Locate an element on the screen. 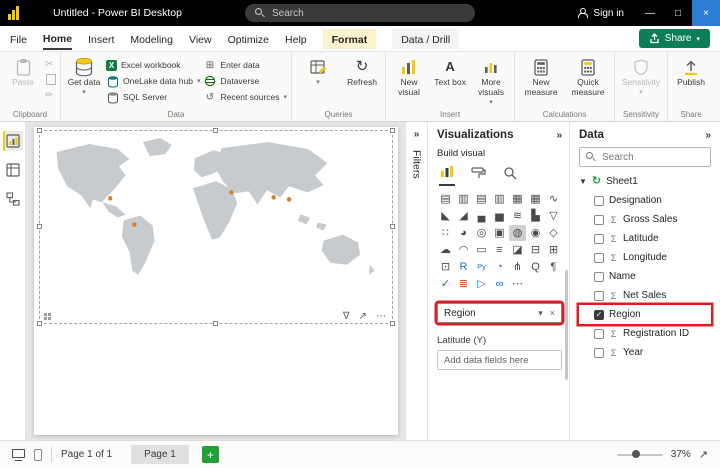  field-row-name: Name is located at coordinates (645, 276).